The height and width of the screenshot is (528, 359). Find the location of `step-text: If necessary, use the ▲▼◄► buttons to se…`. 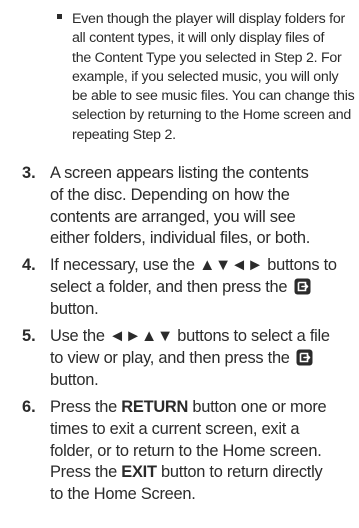

step-text: If necessary, use the ▲▼◄► buttons to se… is located at coordinates (202, 287).